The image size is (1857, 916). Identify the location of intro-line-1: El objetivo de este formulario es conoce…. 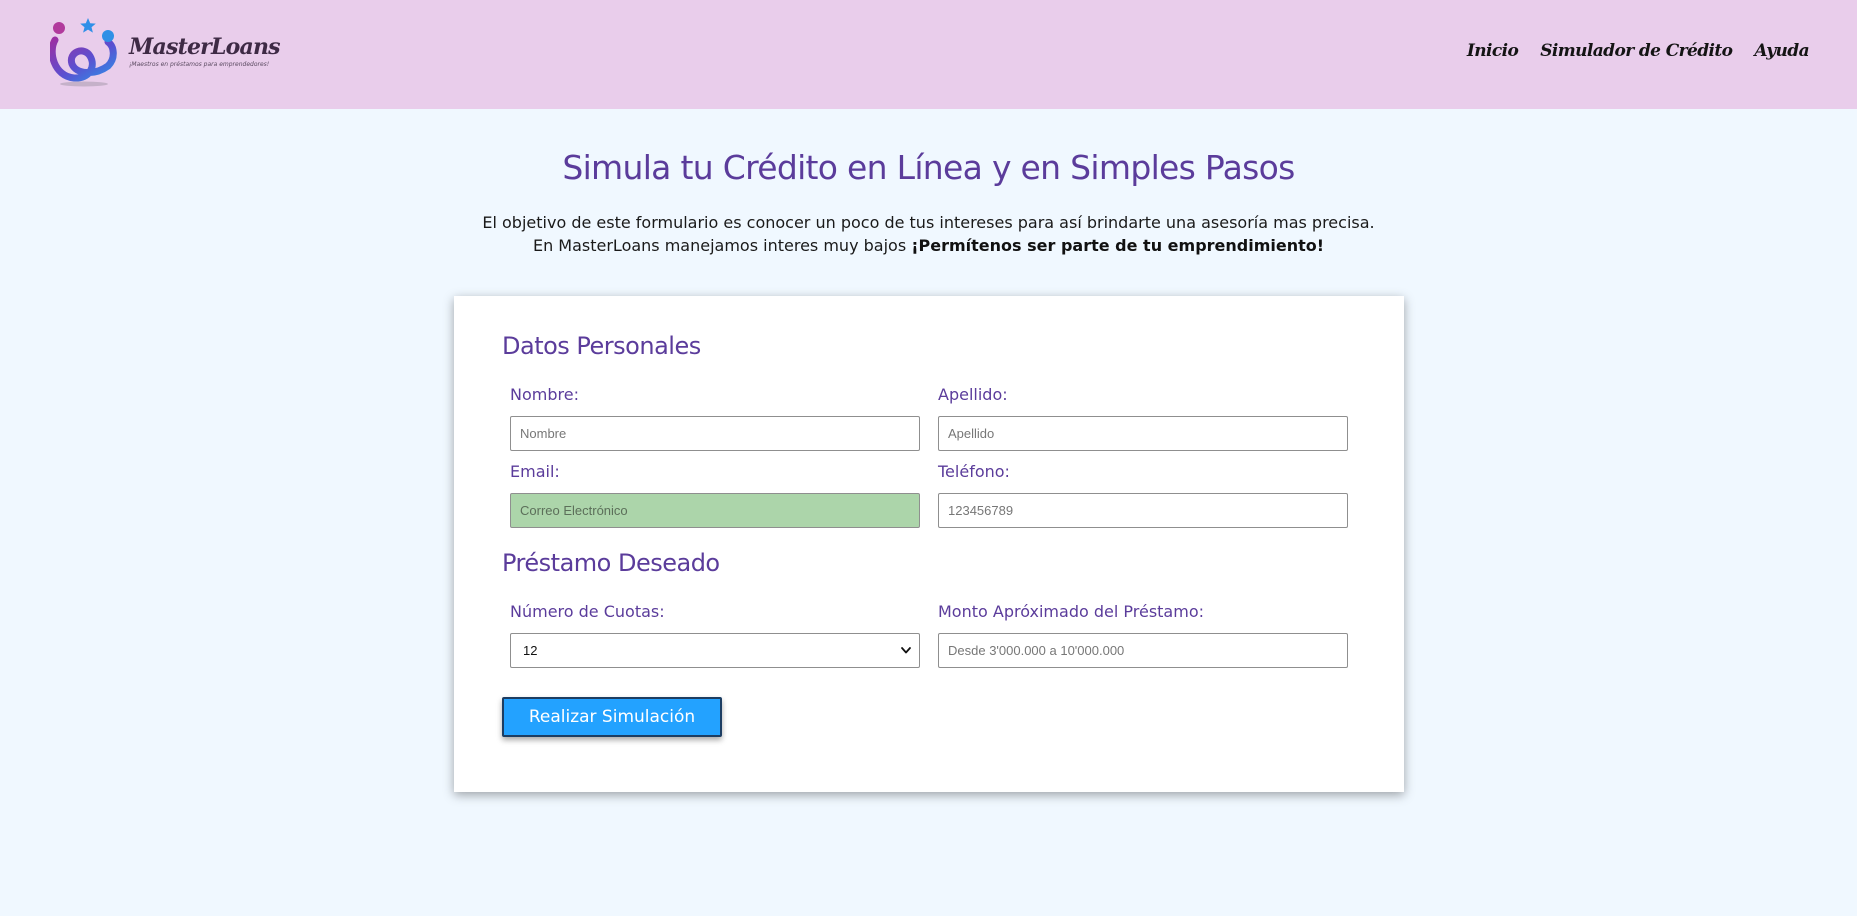
(928, 222).